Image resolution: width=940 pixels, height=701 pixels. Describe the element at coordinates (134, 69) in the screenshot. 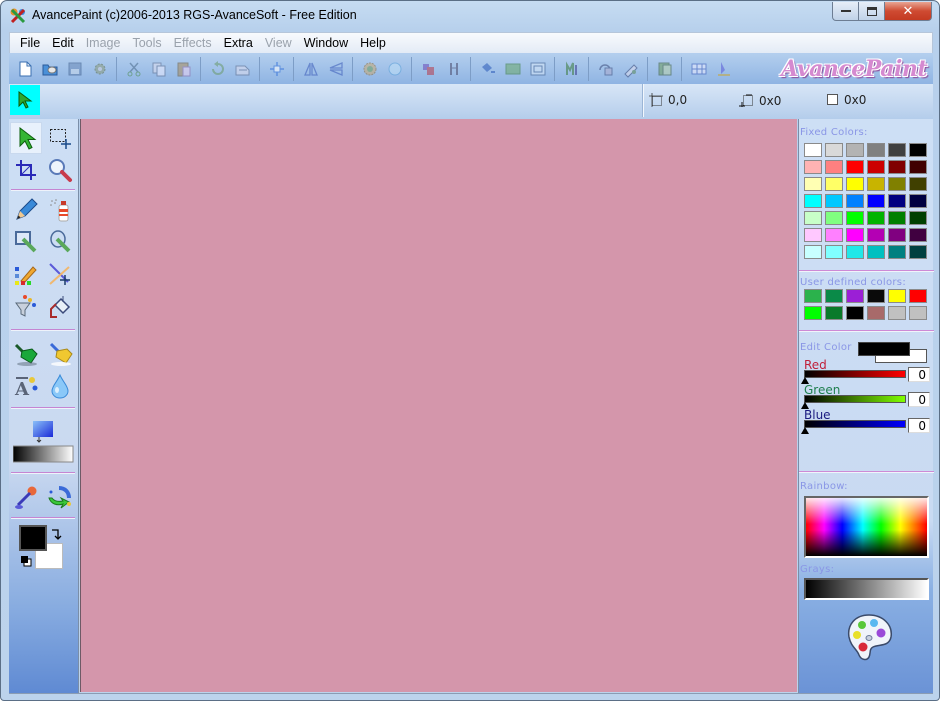

I see `cut-button` at that location.